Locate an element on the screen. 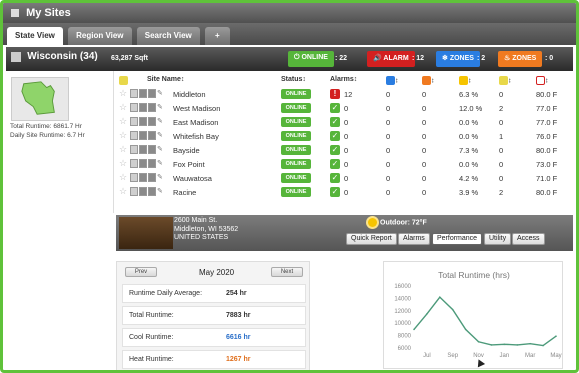  tab-region-view: Region View is located at coordinates (100, 36).